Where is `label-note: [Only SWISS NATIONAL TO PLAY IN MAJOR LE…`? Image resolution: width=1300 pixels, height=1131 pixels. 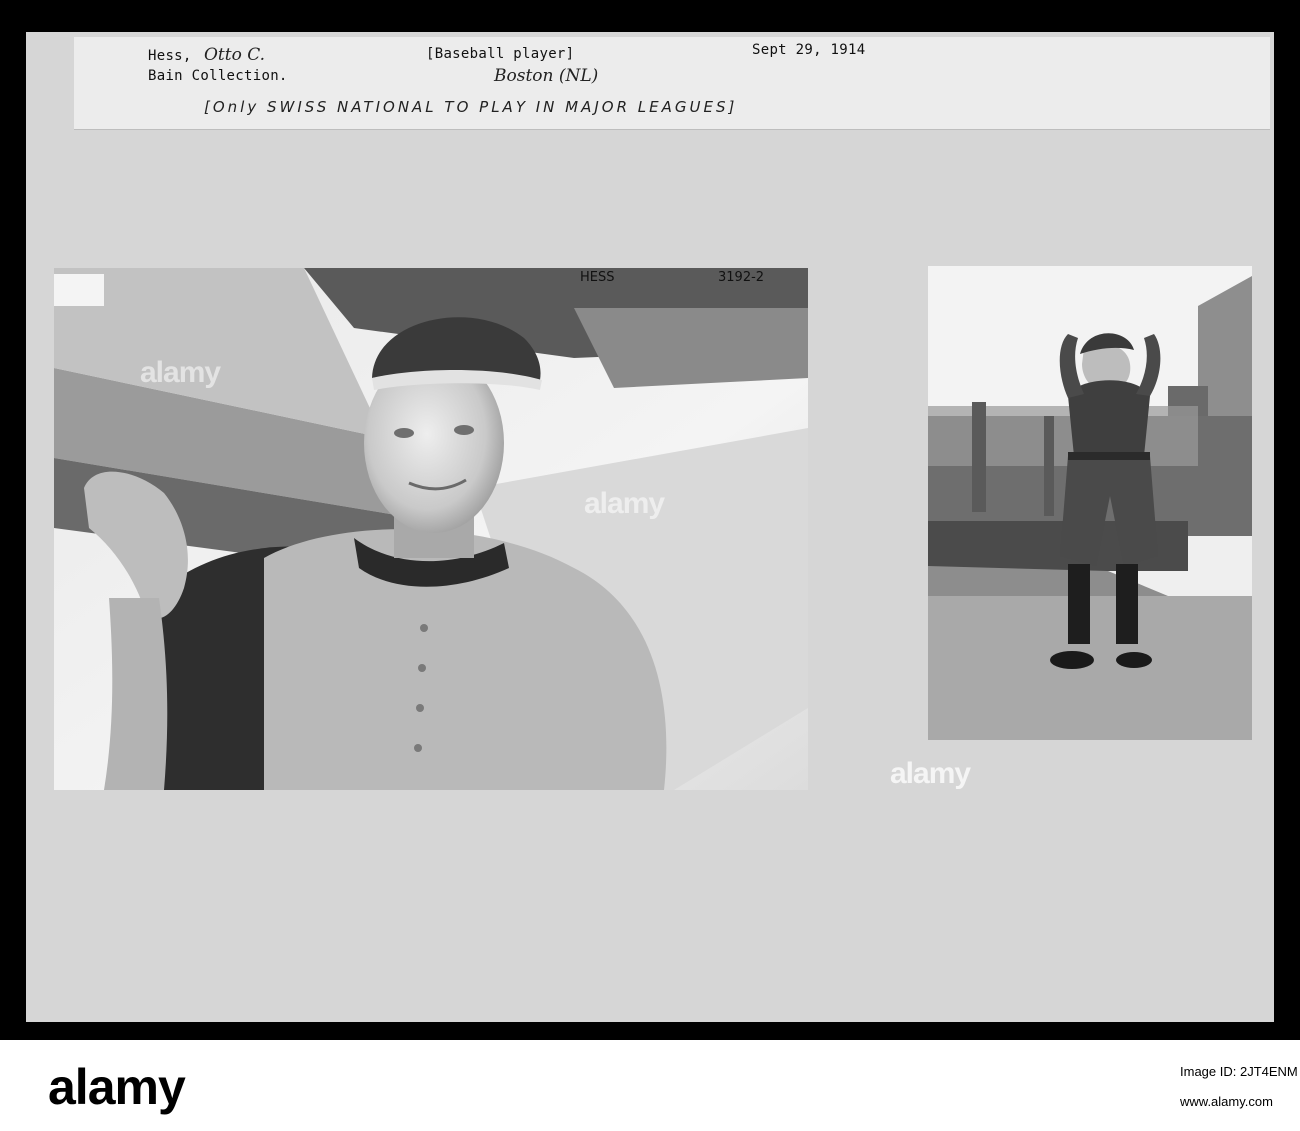 label-note: [Only SWISS NATIONAL TO PLAY IN MAJOR LE… is located at coordinates (471, 107).